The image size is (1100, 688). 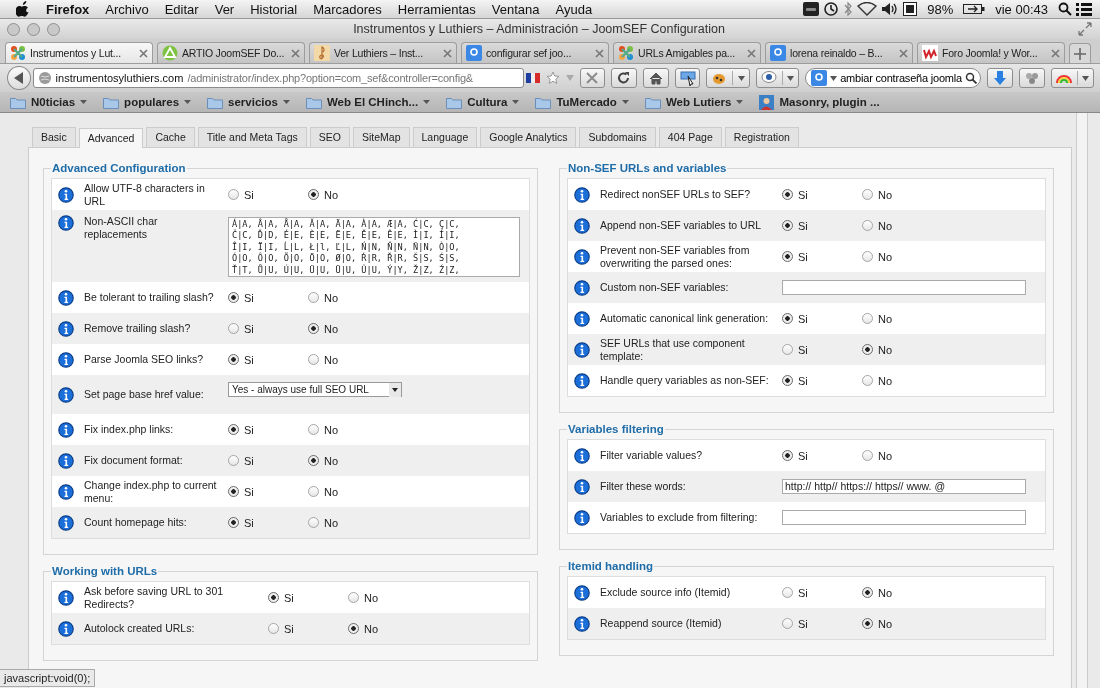 What do you see at coordinates (728, 78) in the screenshot?
I see `ladybug-button` at bounding box center [728, 78].